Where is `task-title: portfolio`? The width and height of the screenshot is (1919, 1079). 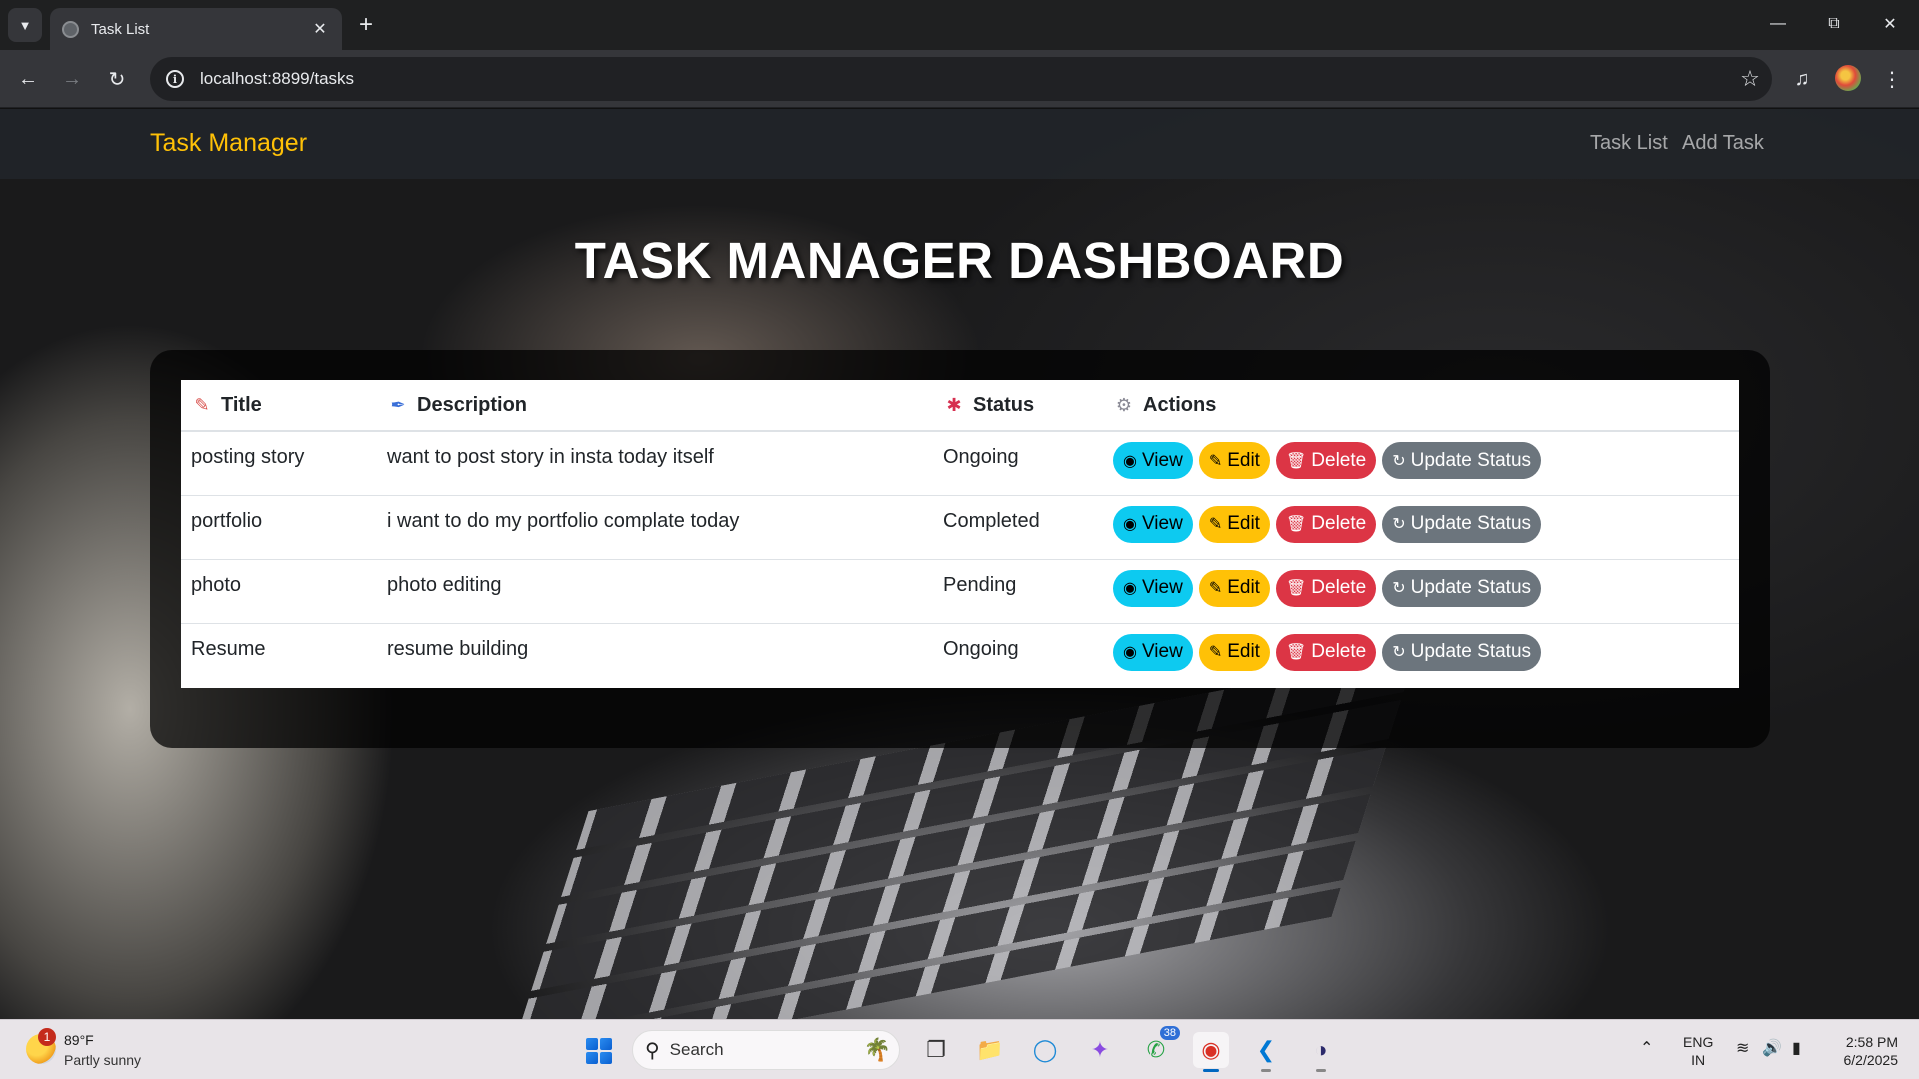 task-title: portfolio is located at coordinates (279, 527).